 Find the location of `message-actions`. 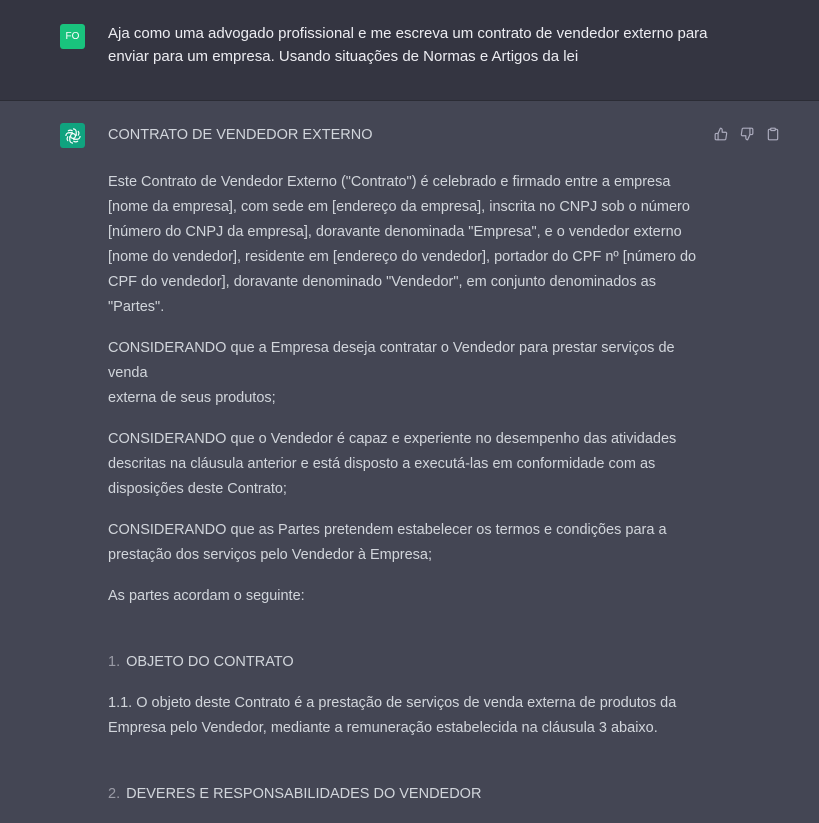

message-actions is located at coordinates (747, 134).